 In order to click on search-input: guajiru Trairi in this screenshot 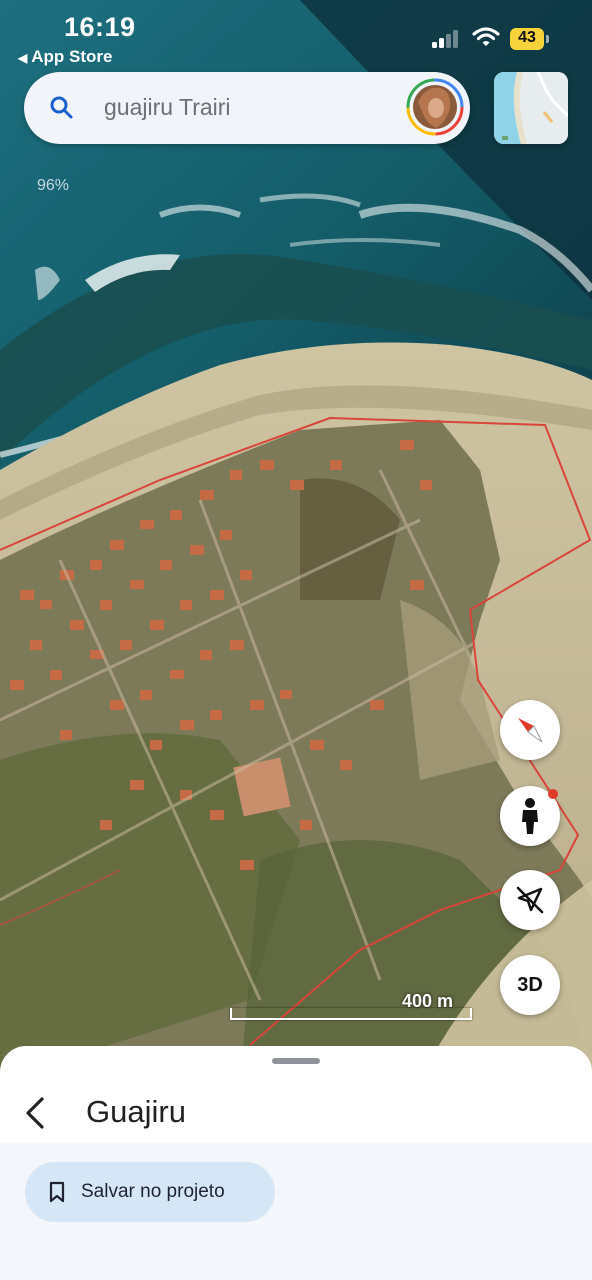, I will do `click(167, 107)`.